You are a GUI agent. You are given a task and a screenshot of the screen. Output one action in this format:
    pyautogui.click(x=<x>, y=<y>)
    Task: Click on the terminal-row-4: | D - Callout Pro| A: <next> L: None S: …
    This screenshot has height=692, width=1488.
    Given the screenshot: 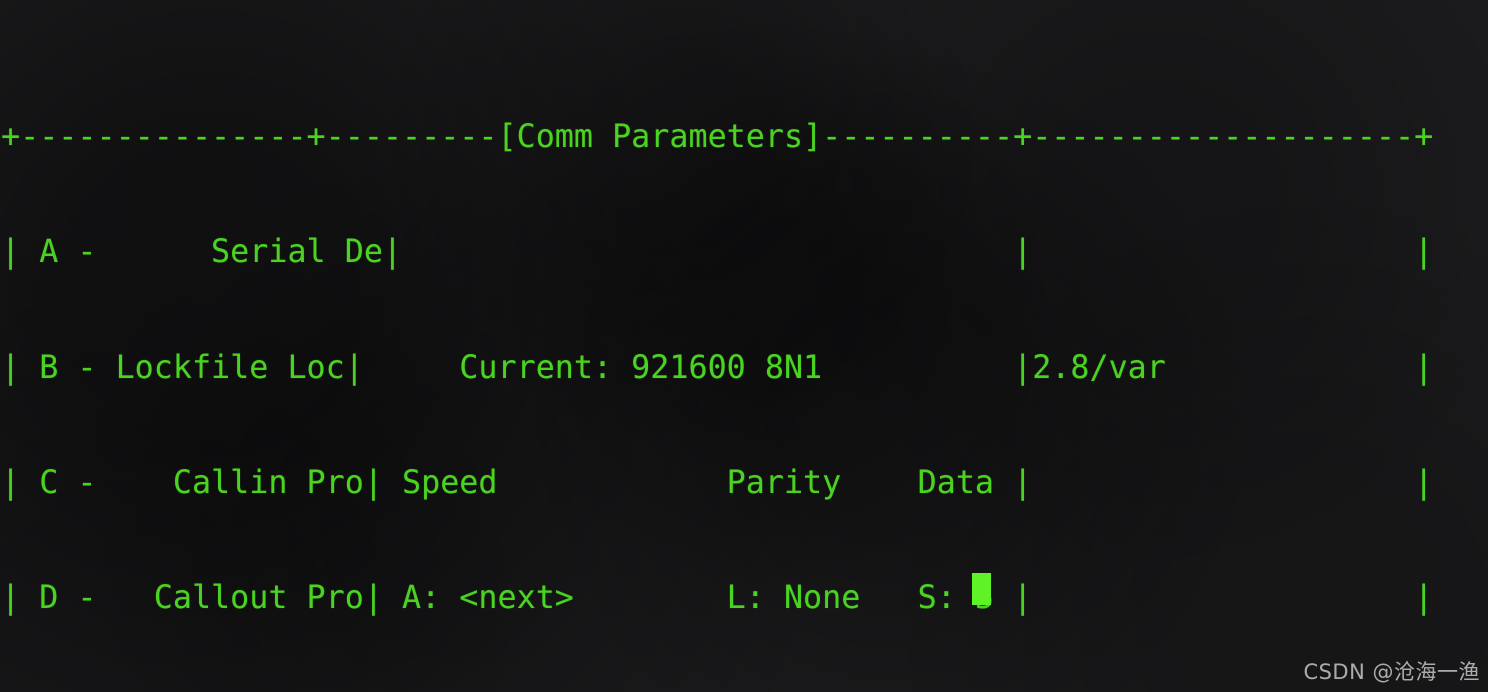 What is the action you would take?
    pyautogui.click(x=717, y=598)
    